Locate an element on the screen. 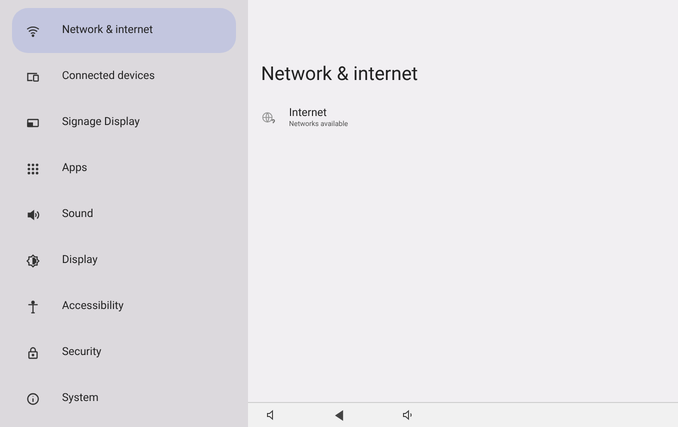  speaker-icon is located at coordinates (33, 215).